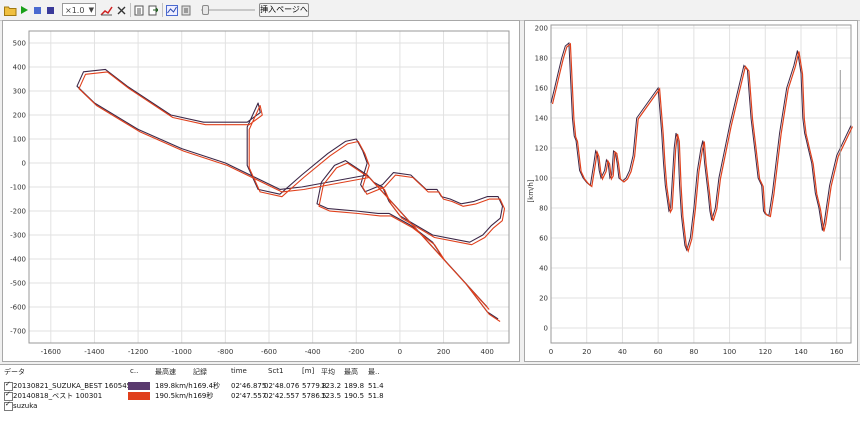 This screenshot has width=860, height=431. Describe the element at coordinates (836, 352) in the screenshot. I see `x-tick-label: 160` at that location.